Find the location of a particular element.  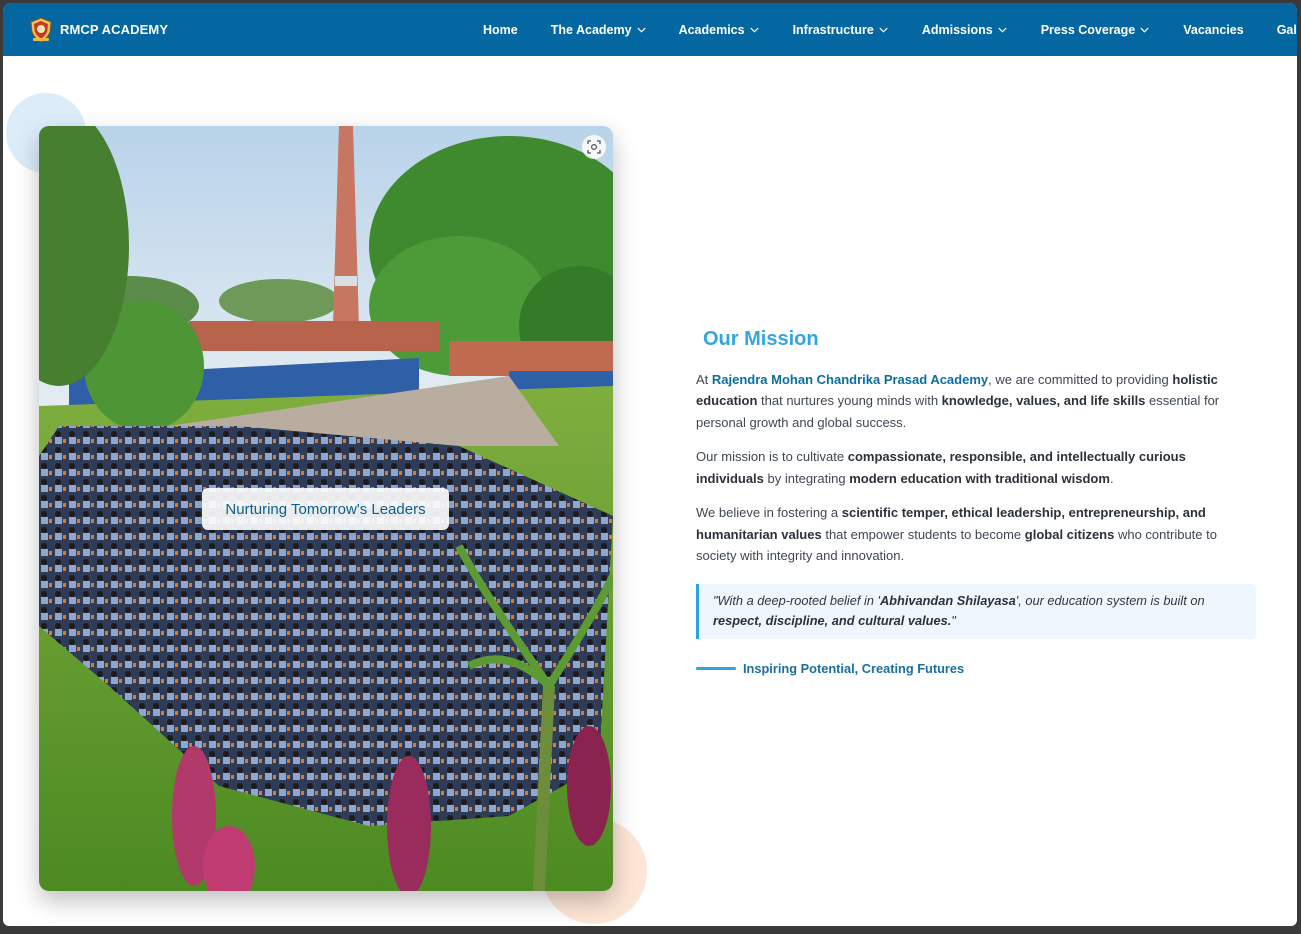

nav-home-label: Home is located at coordinates (500, 29).